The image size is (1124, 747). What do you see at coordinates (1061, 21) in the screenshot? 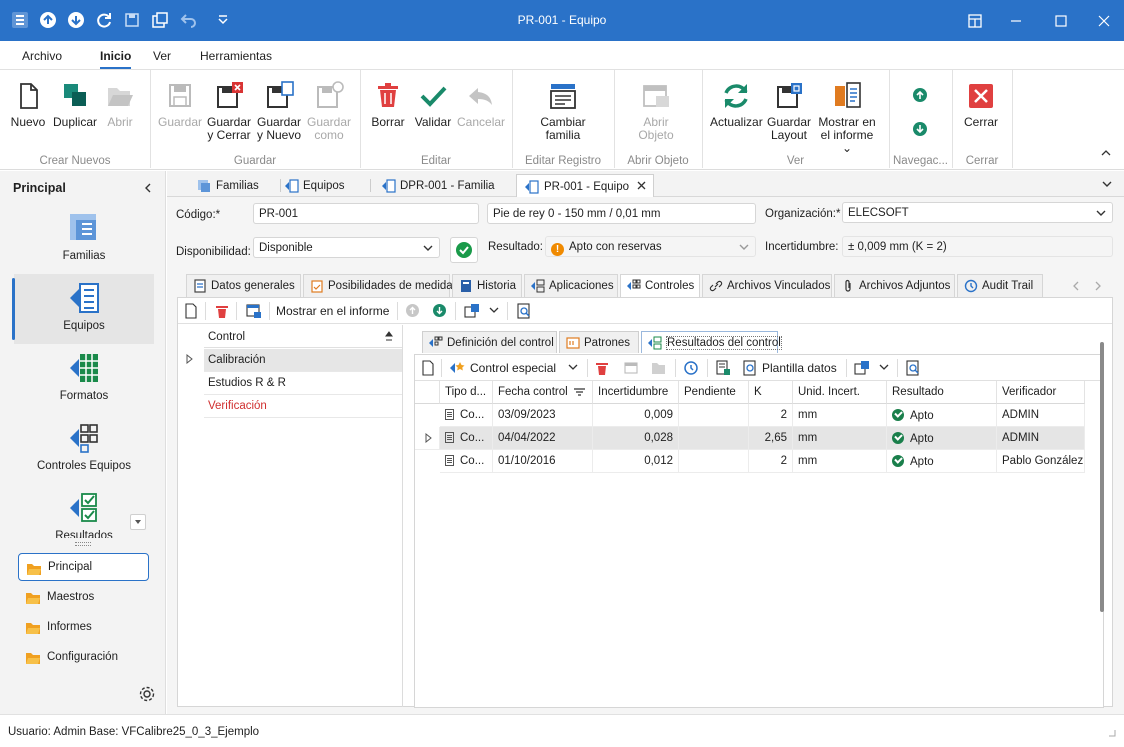
I see `maximize-button` at bounding box center [1061, 21].